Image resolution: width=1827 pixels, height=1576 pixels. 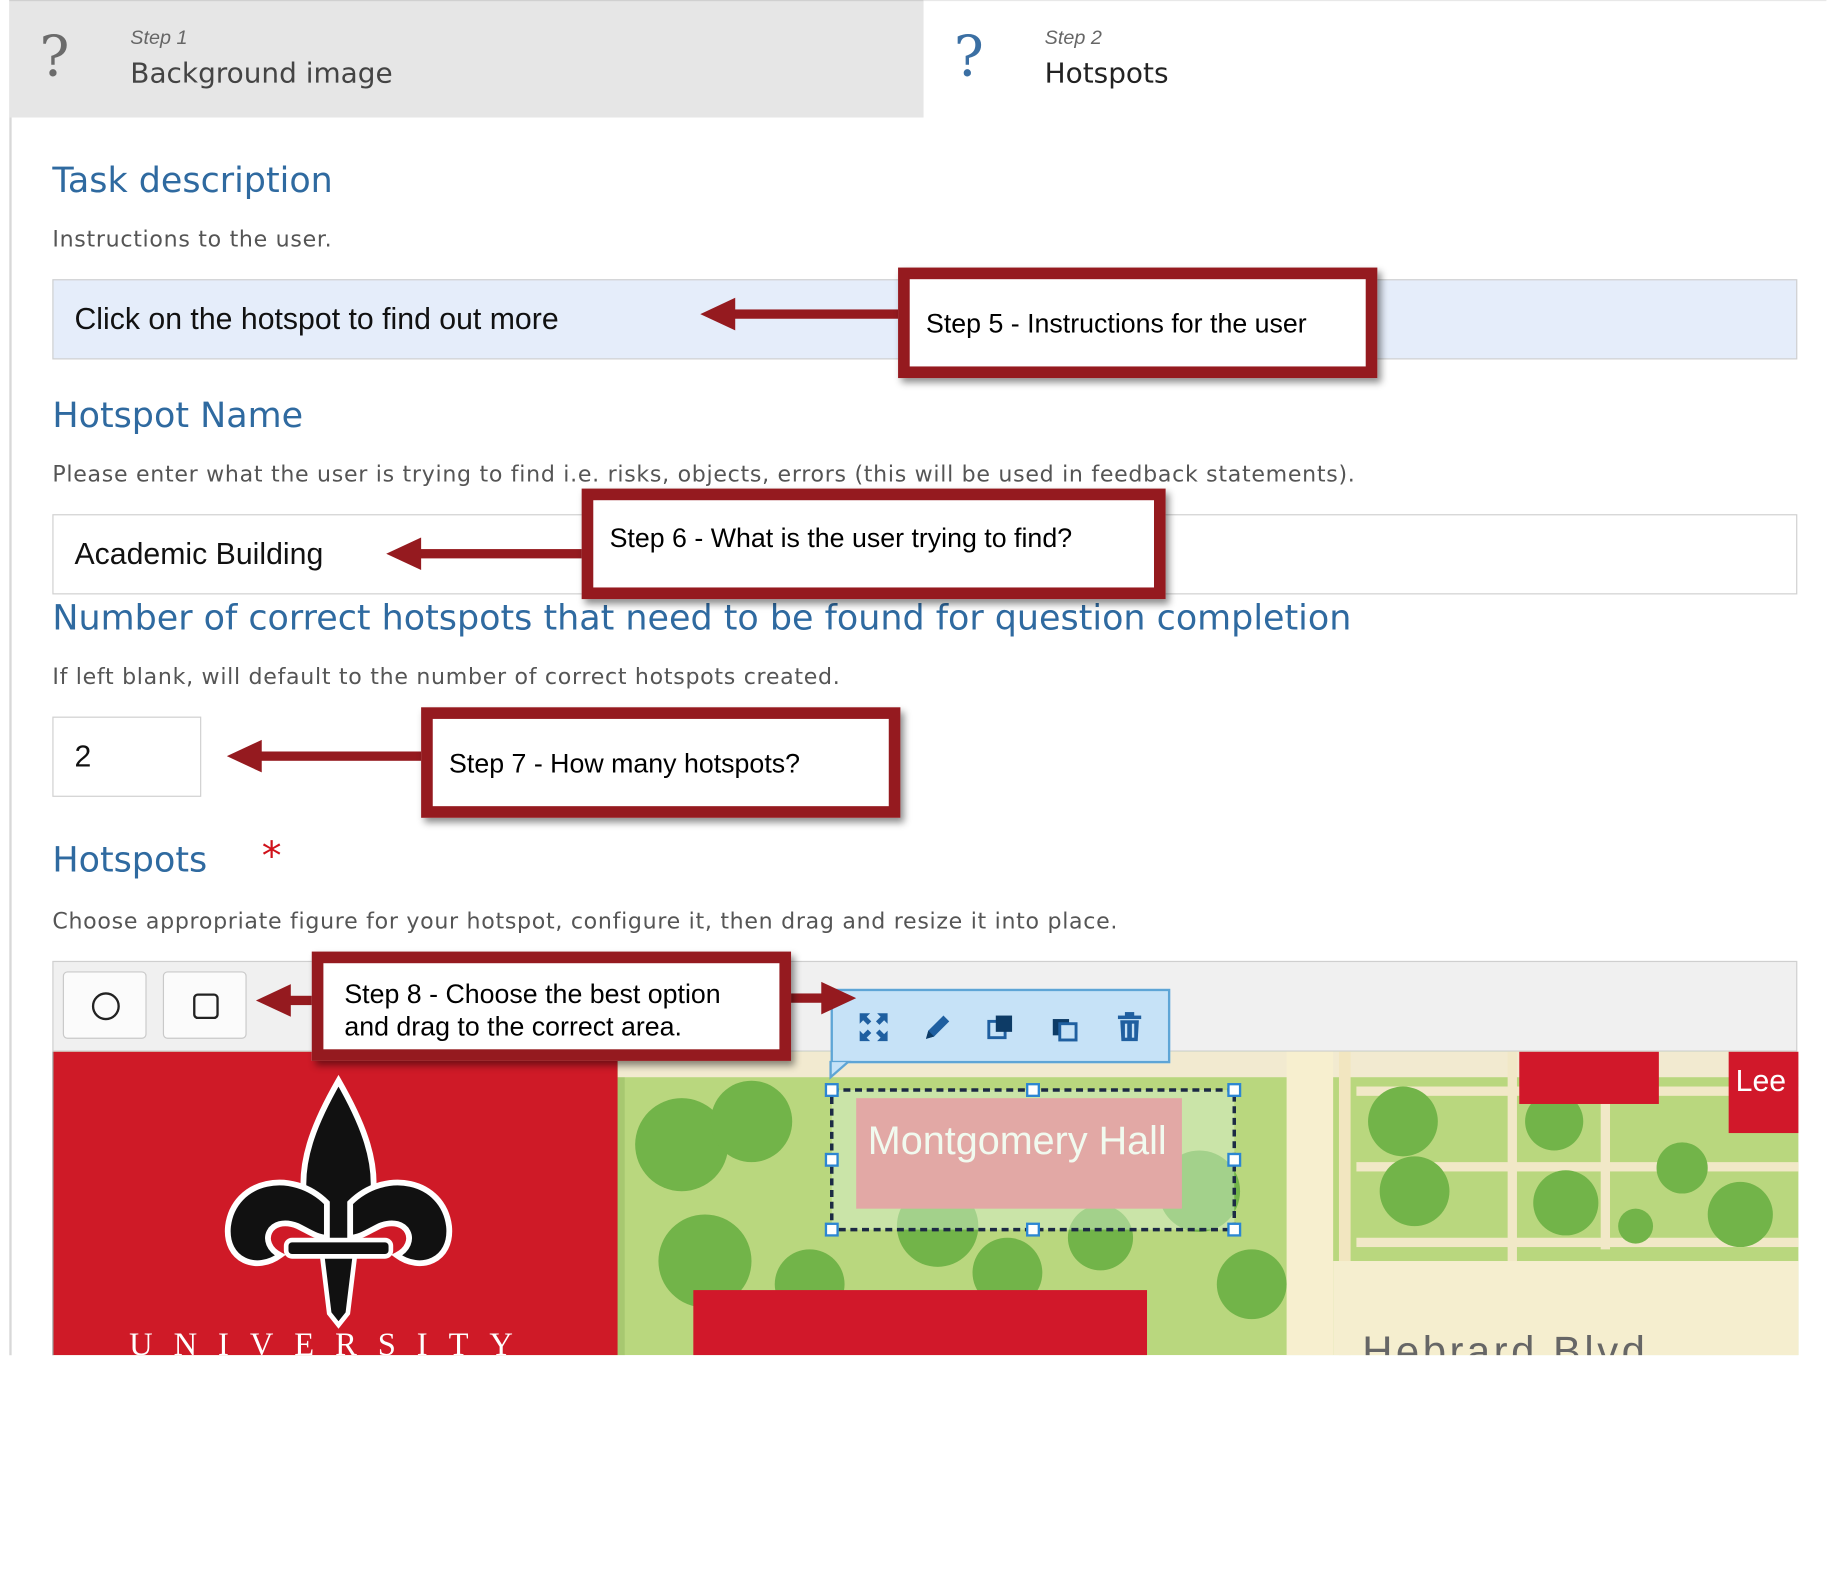 What do you see at coordinates (466, 59) in the screenshot?
I see `tab-step-1: ? Step 1 Background image` at bounding box center [466, 59].